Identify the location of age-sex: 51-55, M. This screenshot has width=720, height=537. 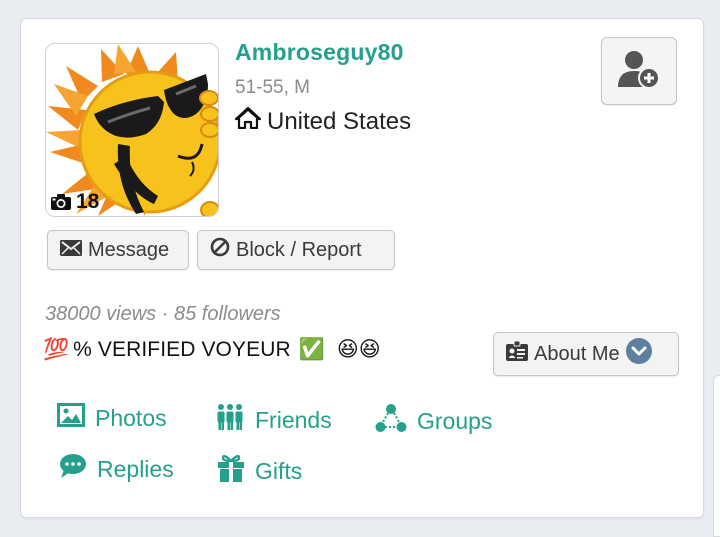
(272, 87).